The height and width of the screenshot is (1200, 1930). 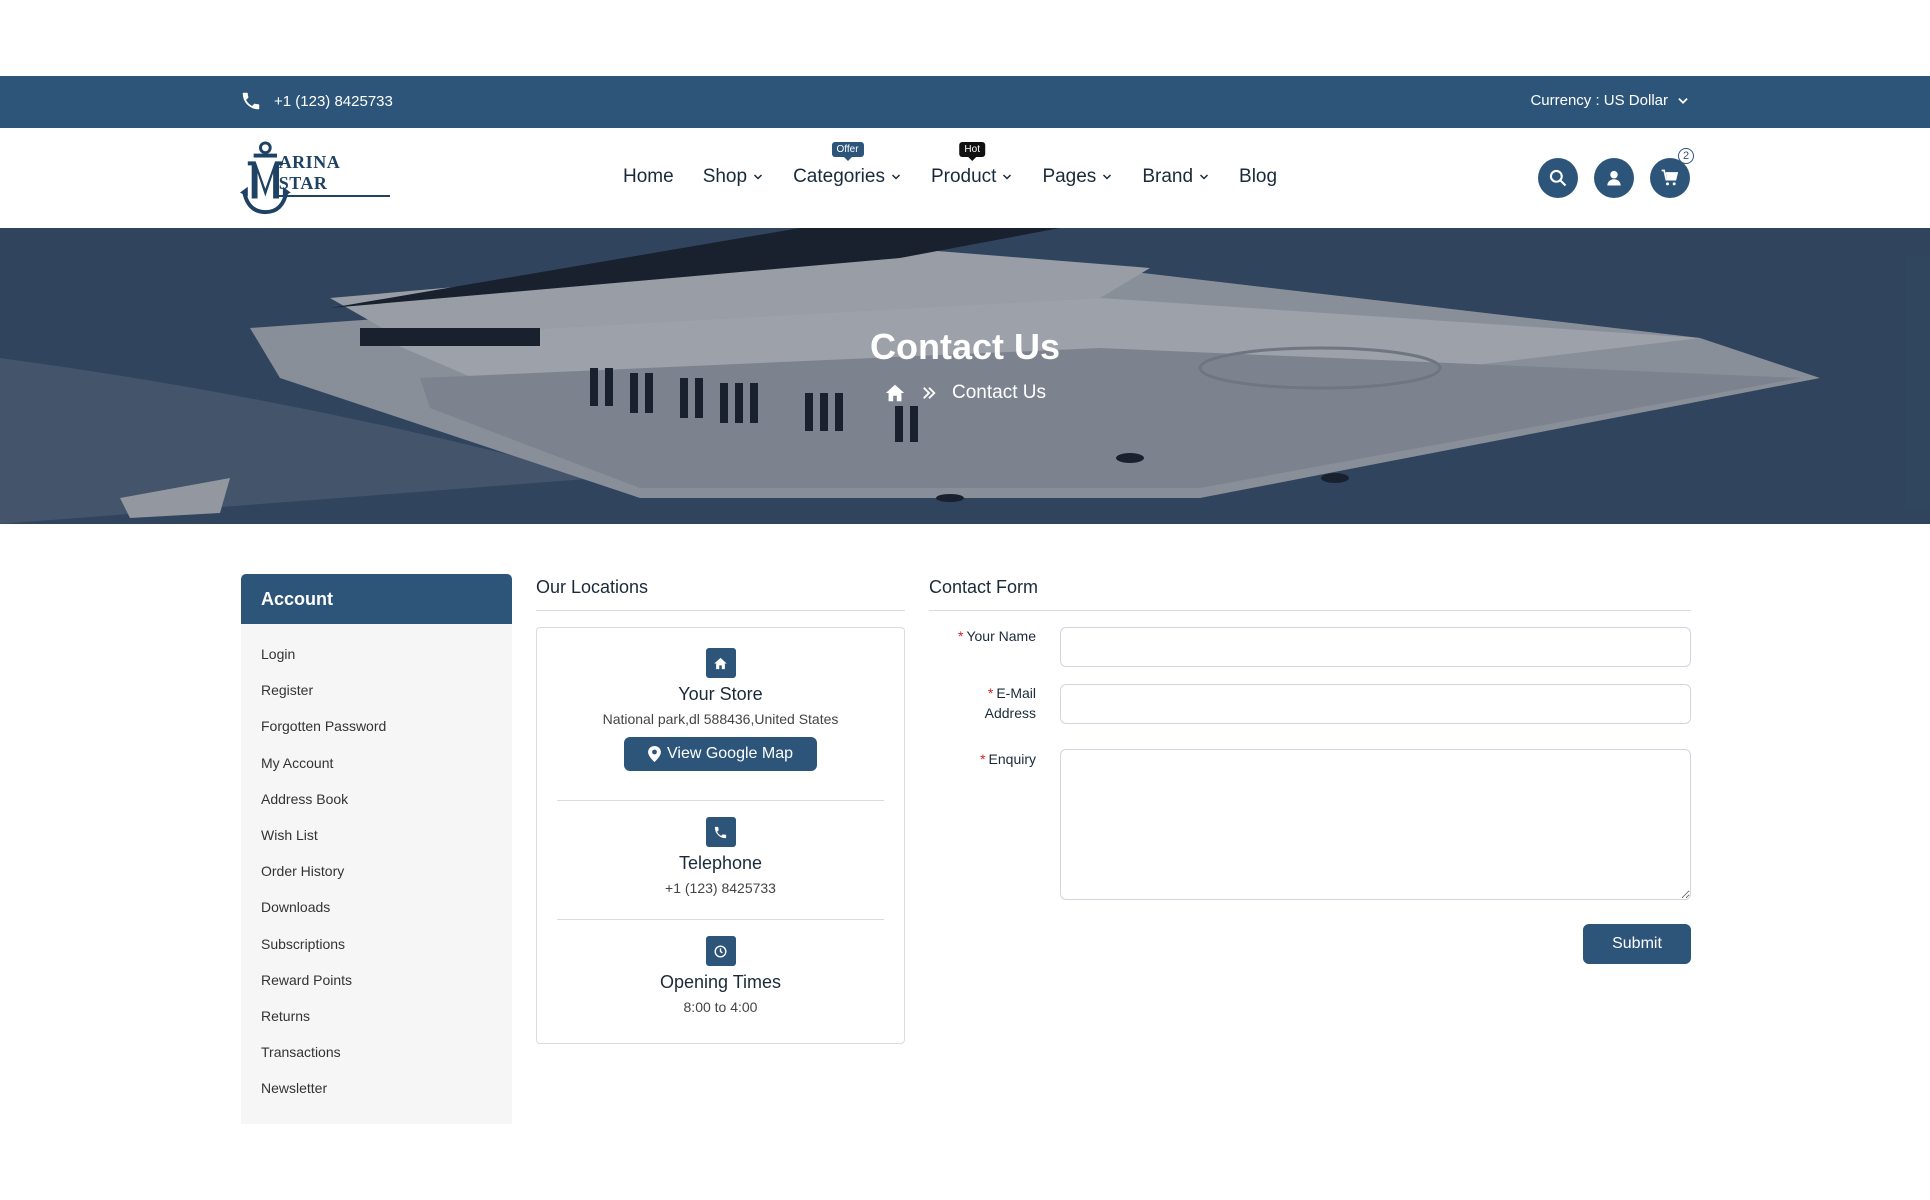 I want to click on store-name: Your Store, so click(x=720, y=694).